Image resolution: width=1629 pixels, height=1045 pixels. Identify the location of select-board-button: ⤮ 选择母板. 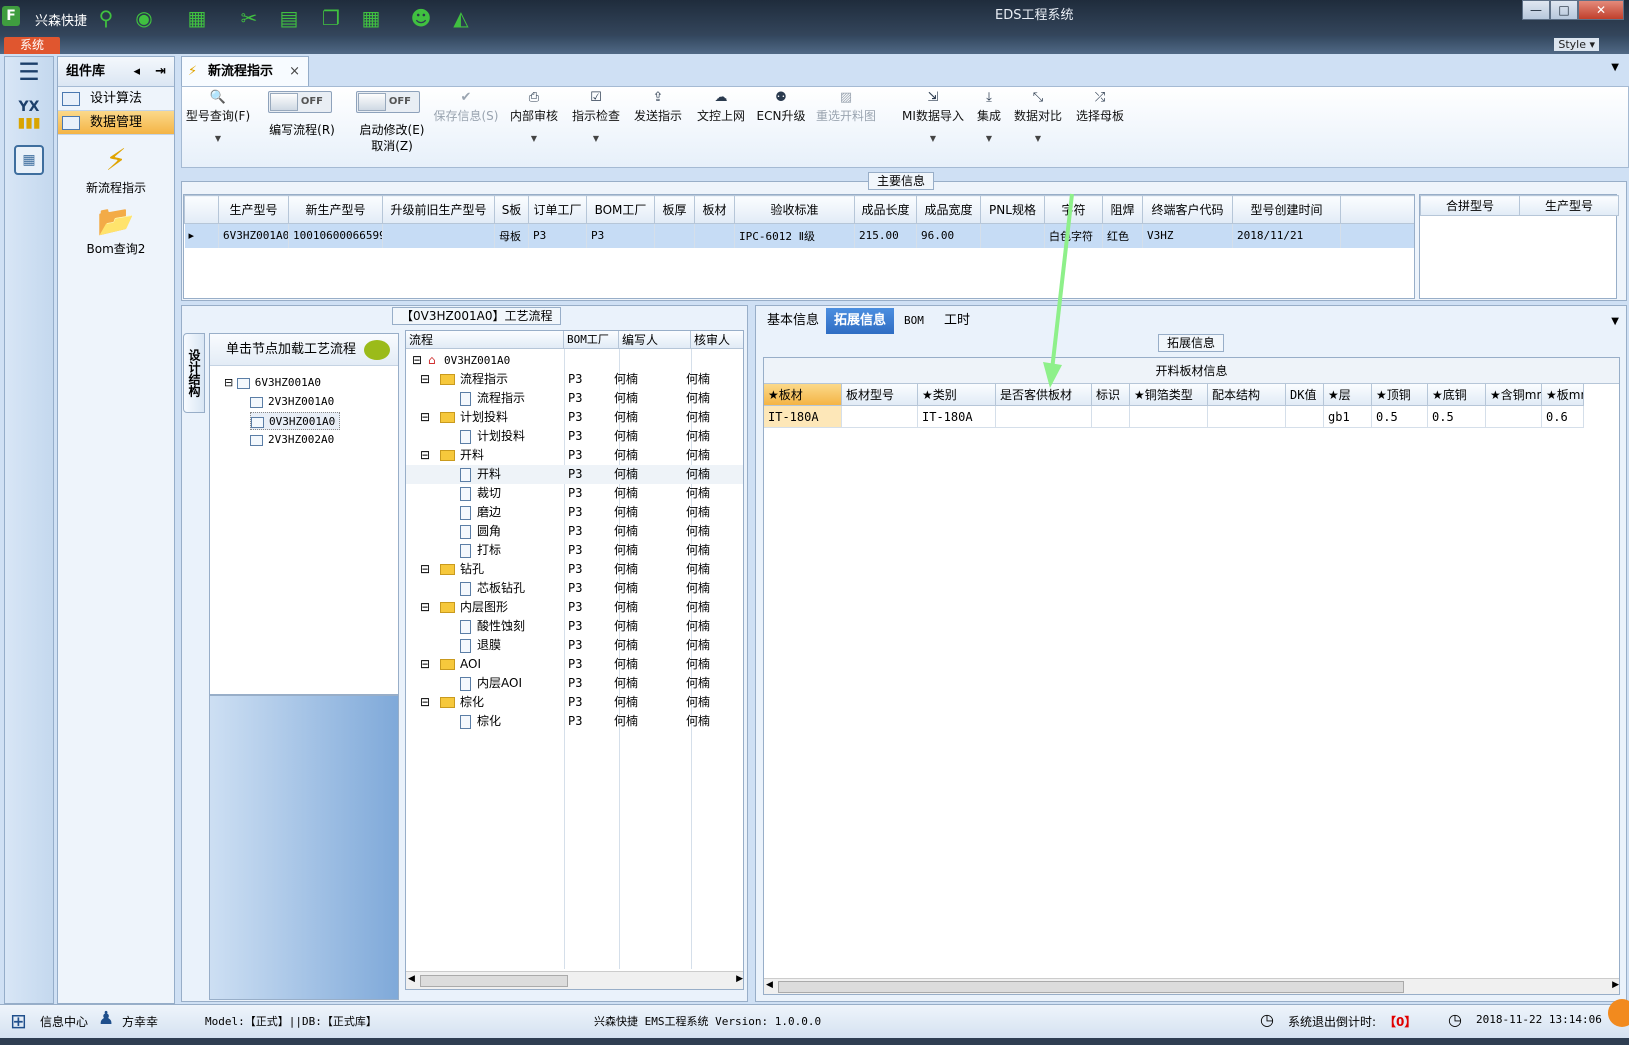
(1100, 106).